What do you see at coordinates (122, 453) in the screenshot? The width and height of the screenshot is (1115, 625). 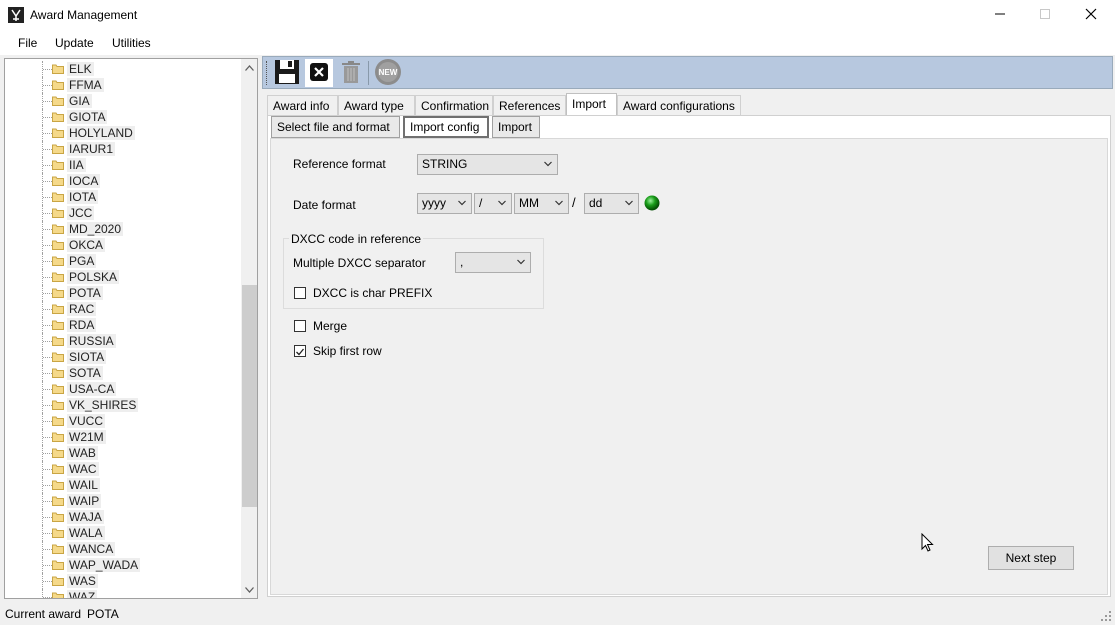 I see `tree-item: WAB` at bounding box center [122, 453].